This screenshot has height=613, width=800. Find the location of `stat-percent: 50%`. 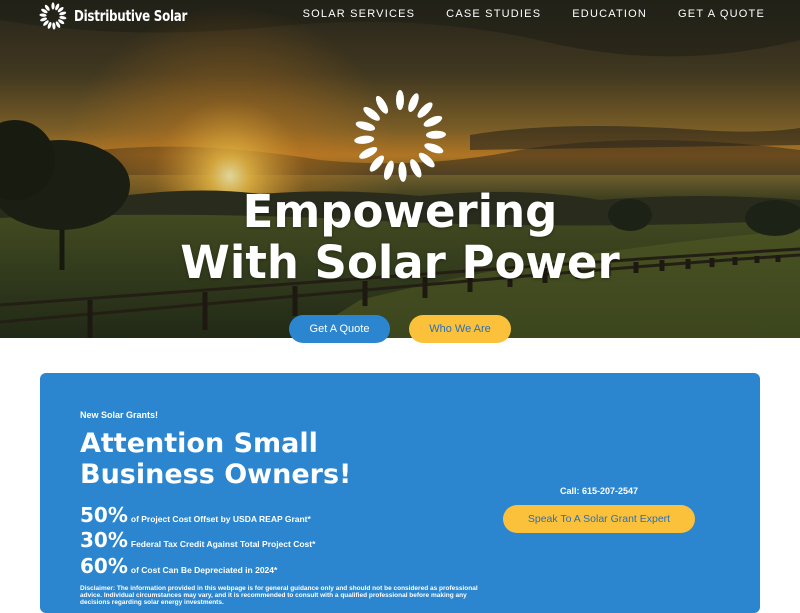

stat-percent: 50% is located at coordinates (104, 515).